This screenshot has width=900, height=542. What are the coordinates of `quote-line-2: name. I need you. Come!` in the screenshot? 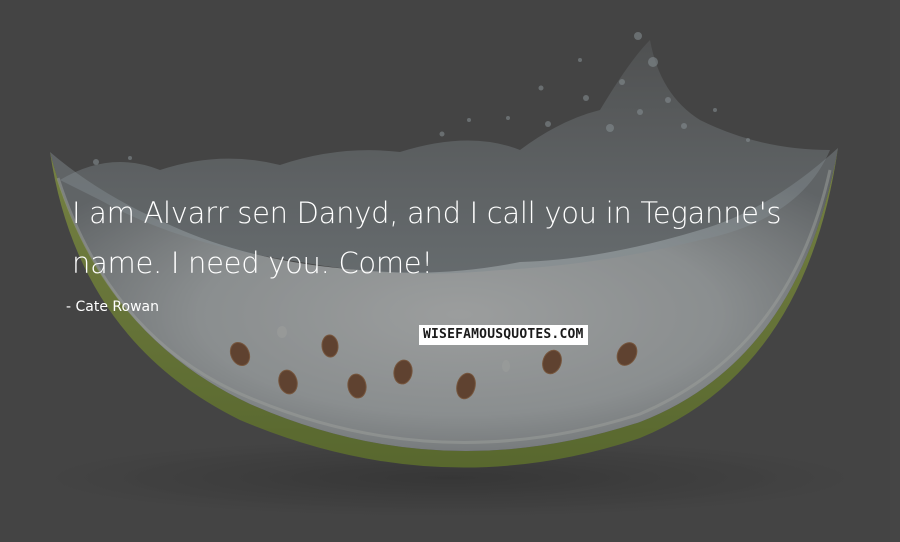 It's located at (252, 263).